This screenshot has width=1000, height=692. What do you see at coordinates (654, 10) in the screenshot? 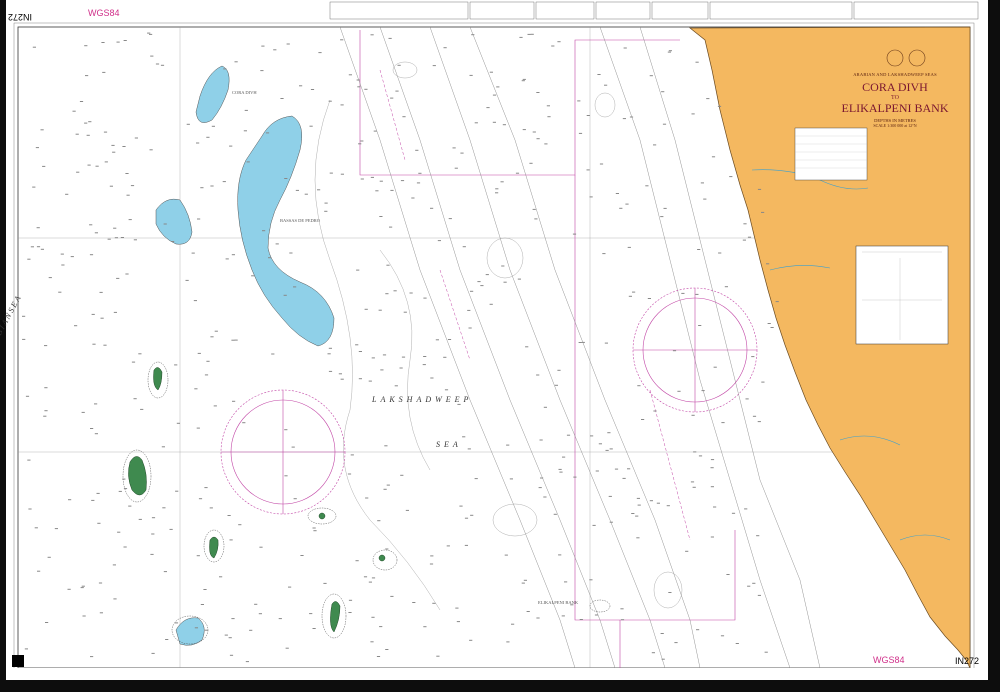
I see `header-info-boxes` at bounding box center [654, 10].